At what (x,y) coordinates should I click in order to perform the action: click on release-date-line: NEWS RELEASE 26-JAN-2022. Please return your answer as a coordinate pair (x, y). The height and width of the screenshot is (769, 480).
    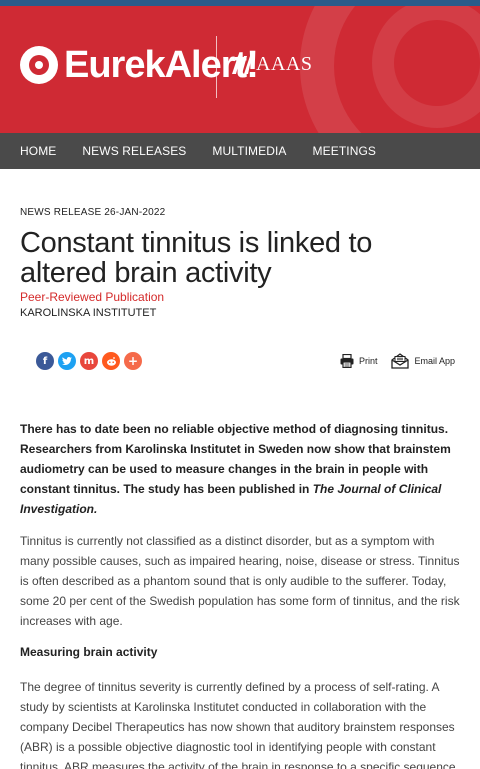
    Looking at the image, I should click on (93, 212).